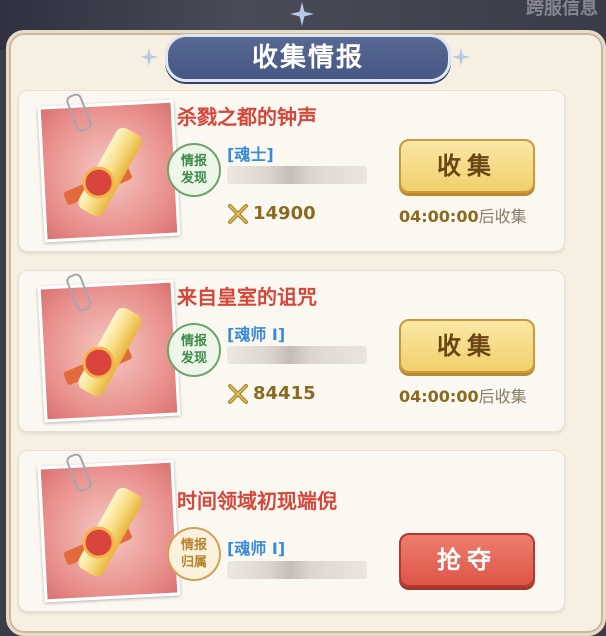 Image resolution: width=606 pixels, height=636 pixels. What do you see at coordinates (247, 117) in the screenshot?
I see `intel-title: 杀戮之都的钟声` at bounding box center [247, 117].